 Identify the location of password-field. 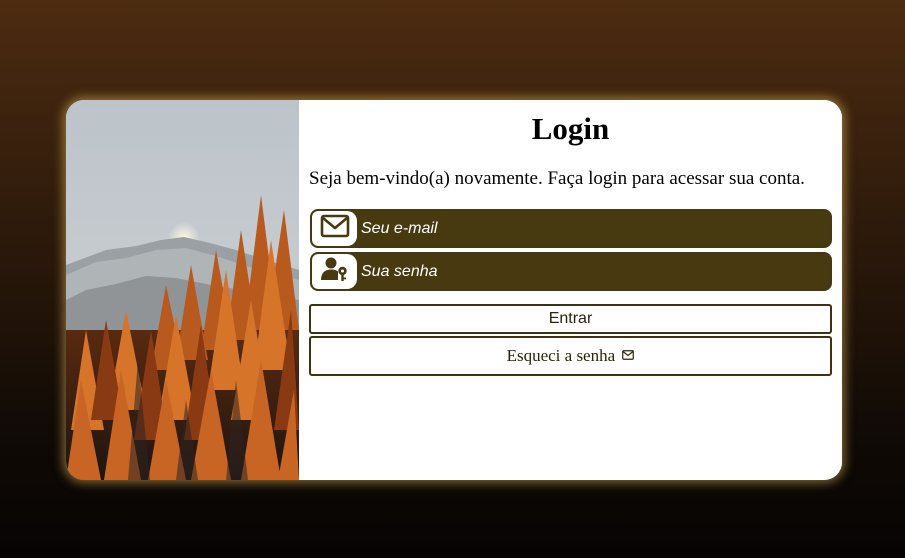
(571, 271).